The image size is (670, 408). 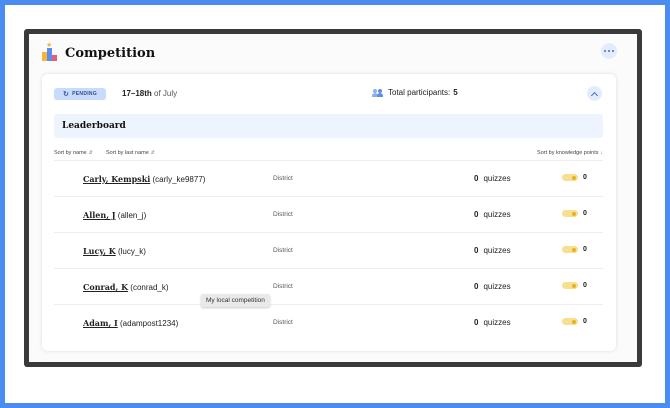 I want to click on refresh-icon: ↻, so click(x=66, y=94).